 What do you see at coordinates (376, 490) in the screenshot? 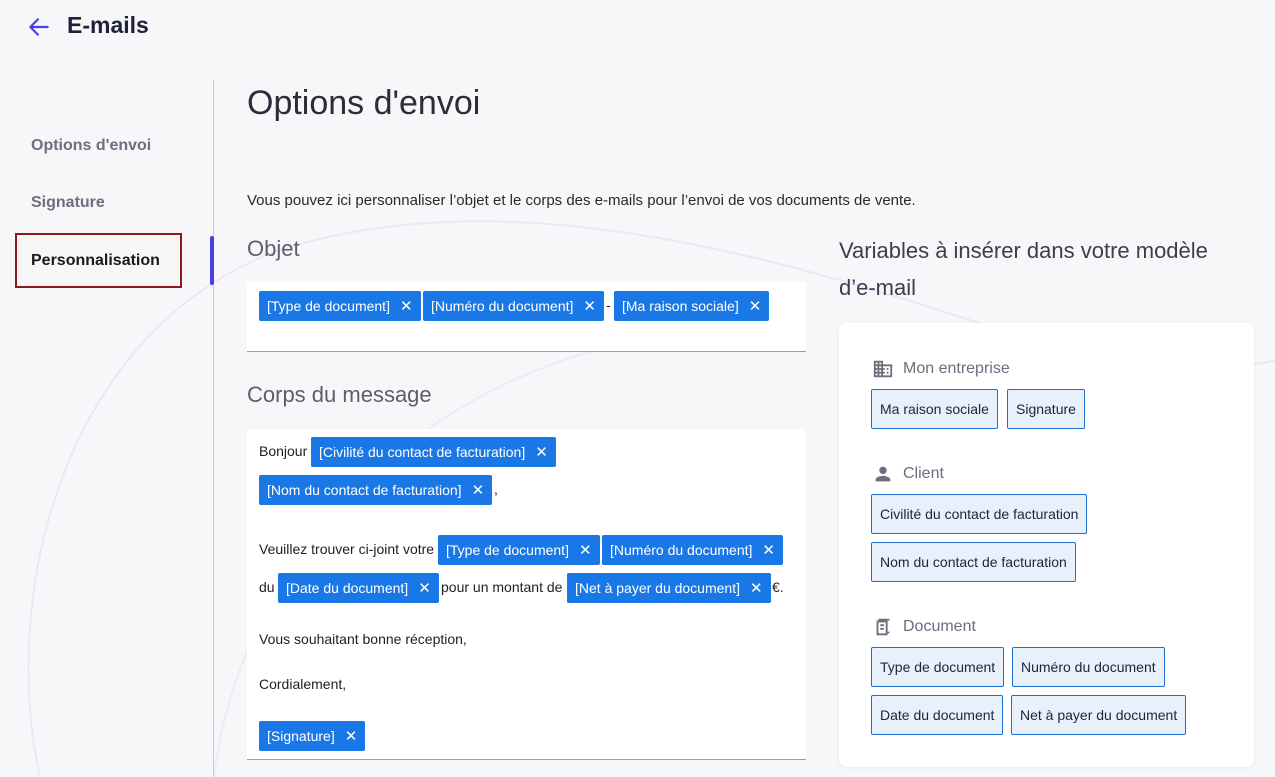
I see `body-chip: [Nom du contact de facturation] ✕` at bounding box center [376, 490].